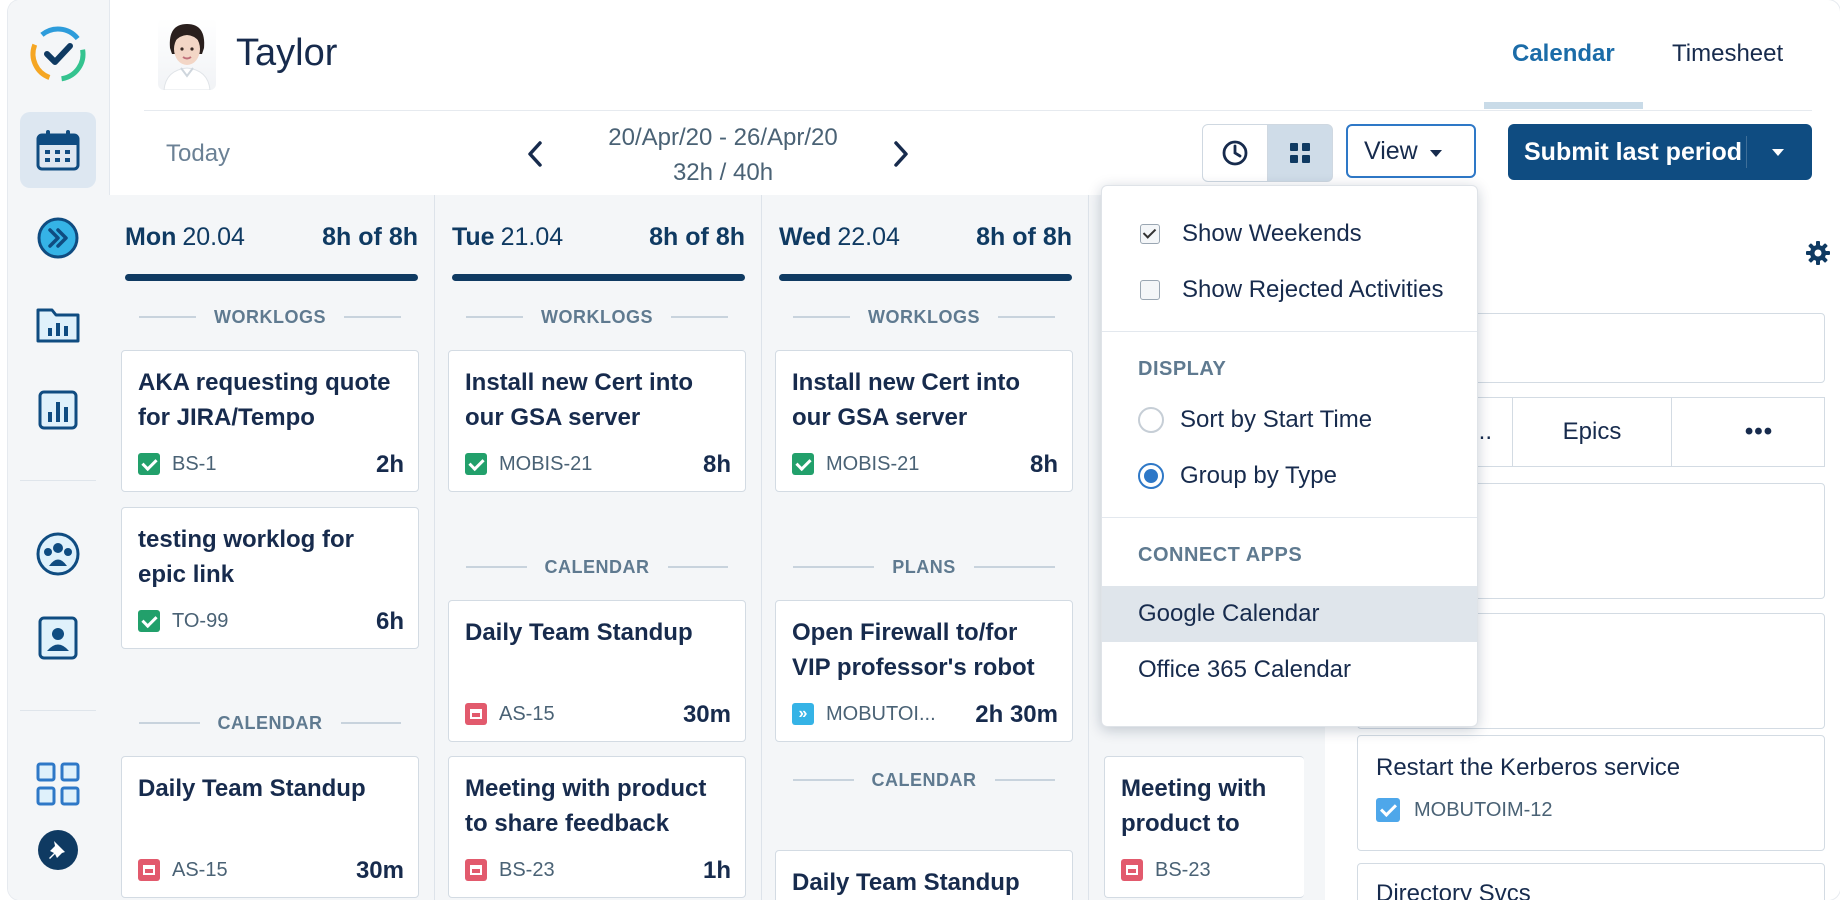 The height and width of the screenshot is (900, 1840). What do you see at coordinates (58, 638) in the screenshot?
I see `sidebar-item-profile` at bounding box center [58, 638].